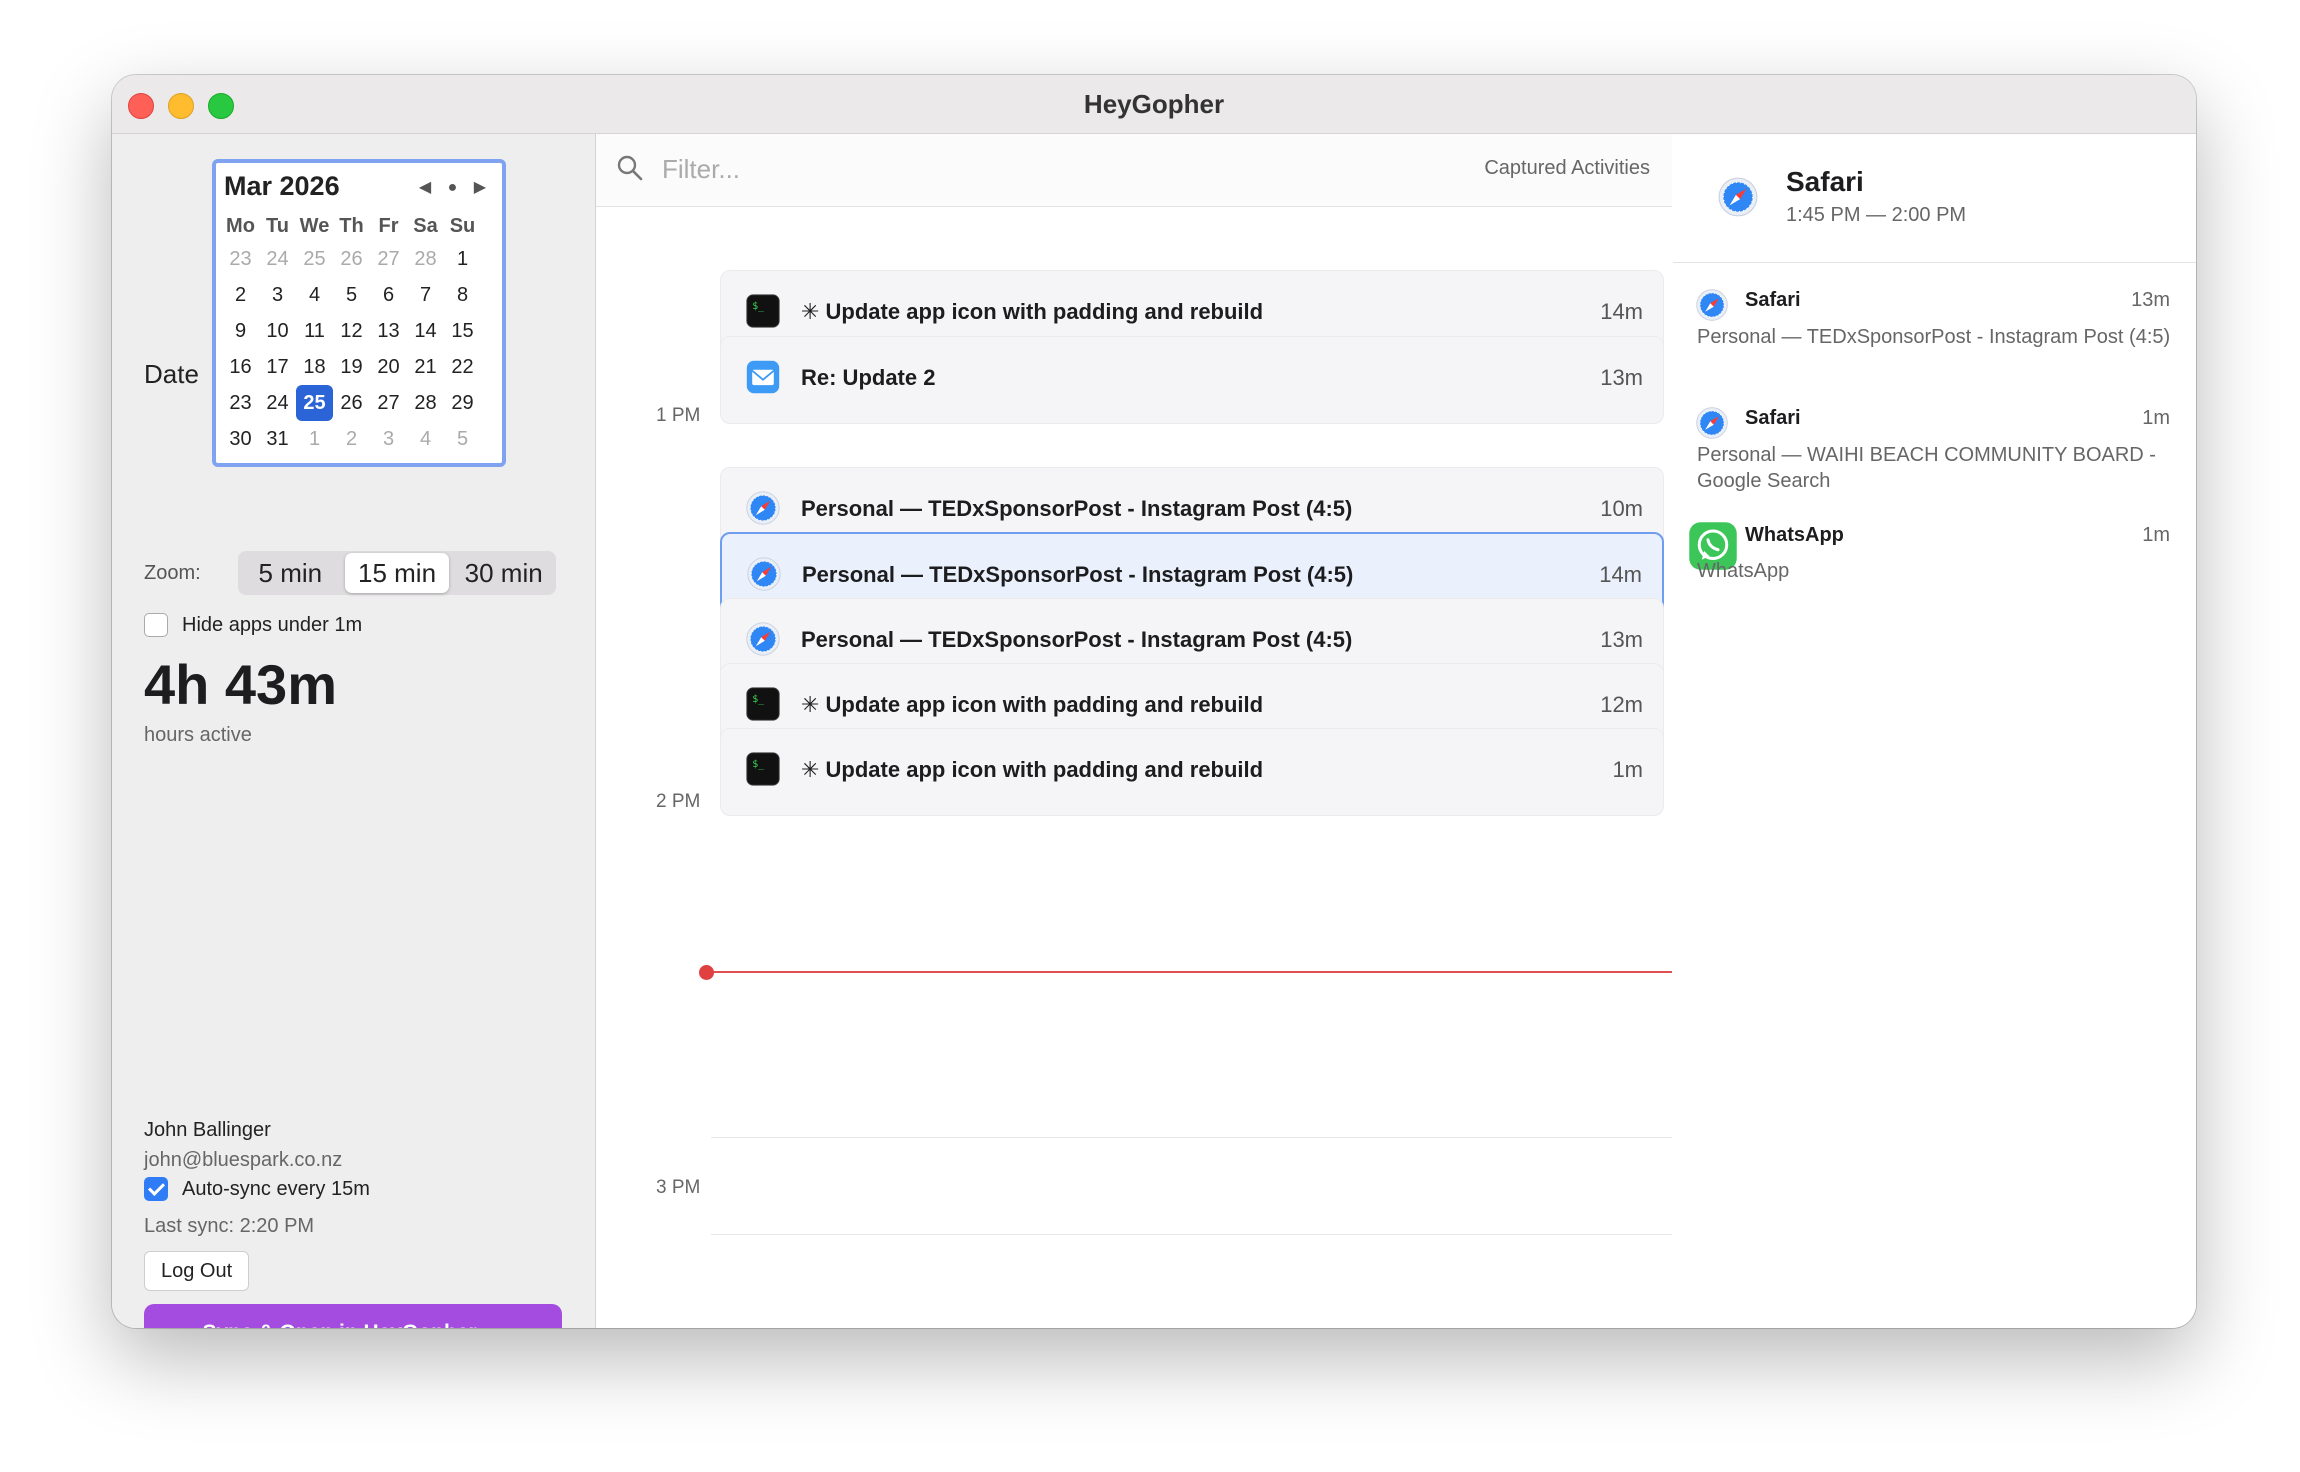 The width and height of the screenshot is (2300, 1472). Describe the element at coordinates (388, 295) in the screenshot. I see `calendar-day: 6` at that location.